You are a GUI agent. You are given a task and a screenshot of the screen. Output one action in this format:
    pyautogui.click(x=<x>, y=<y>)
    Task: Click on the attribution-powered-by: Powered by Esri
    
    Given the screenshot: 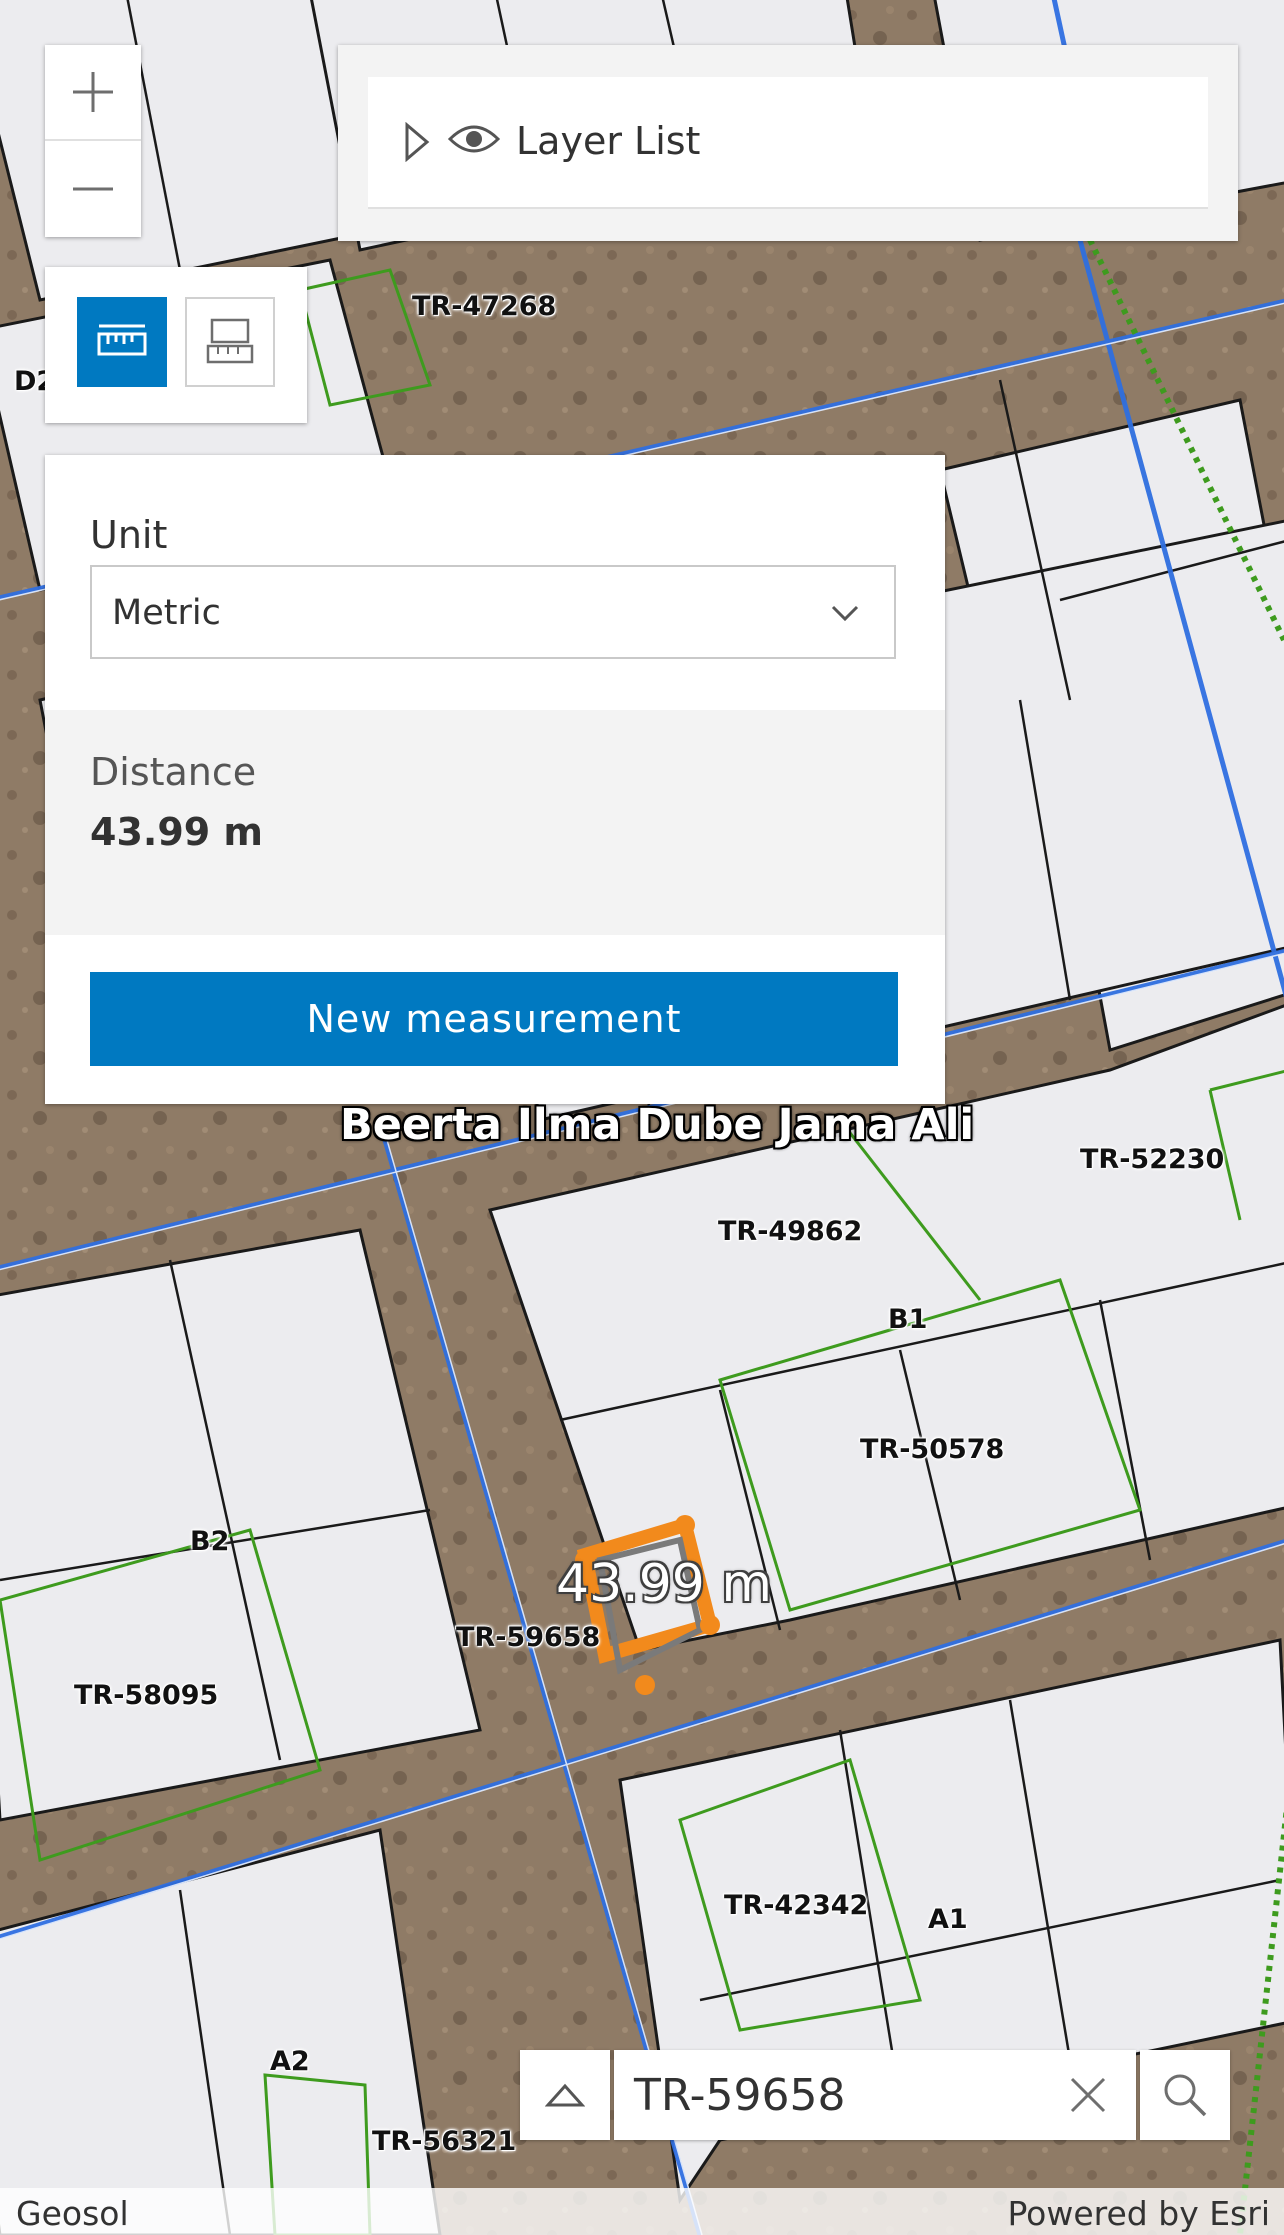 What is the action you would take?
    pyautogui.click(x=1138, y=2213)
    